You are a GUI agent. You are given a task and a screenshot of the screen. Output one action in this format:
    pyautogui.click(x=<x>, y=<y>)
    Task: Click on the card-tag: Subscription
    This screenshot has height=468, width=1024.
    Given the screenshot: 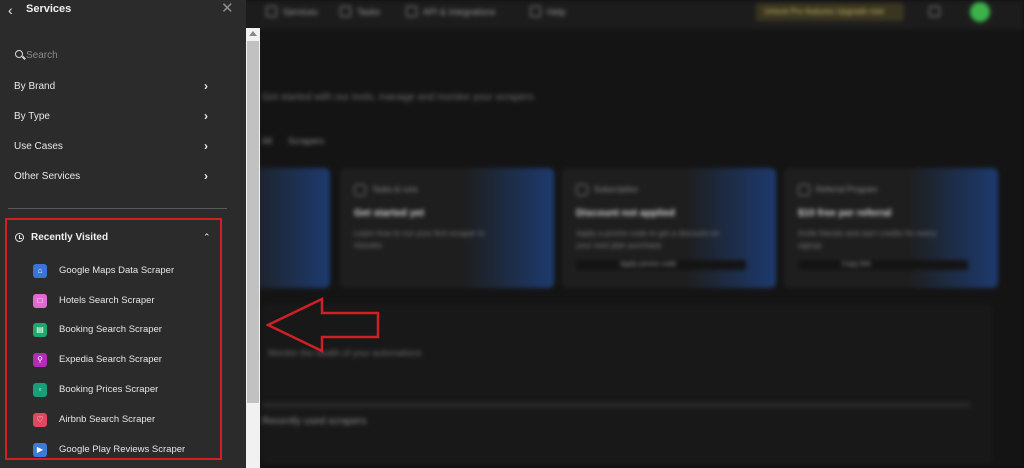 What is the action you would take?
    pyautogui.click(x=616, y=189)
    